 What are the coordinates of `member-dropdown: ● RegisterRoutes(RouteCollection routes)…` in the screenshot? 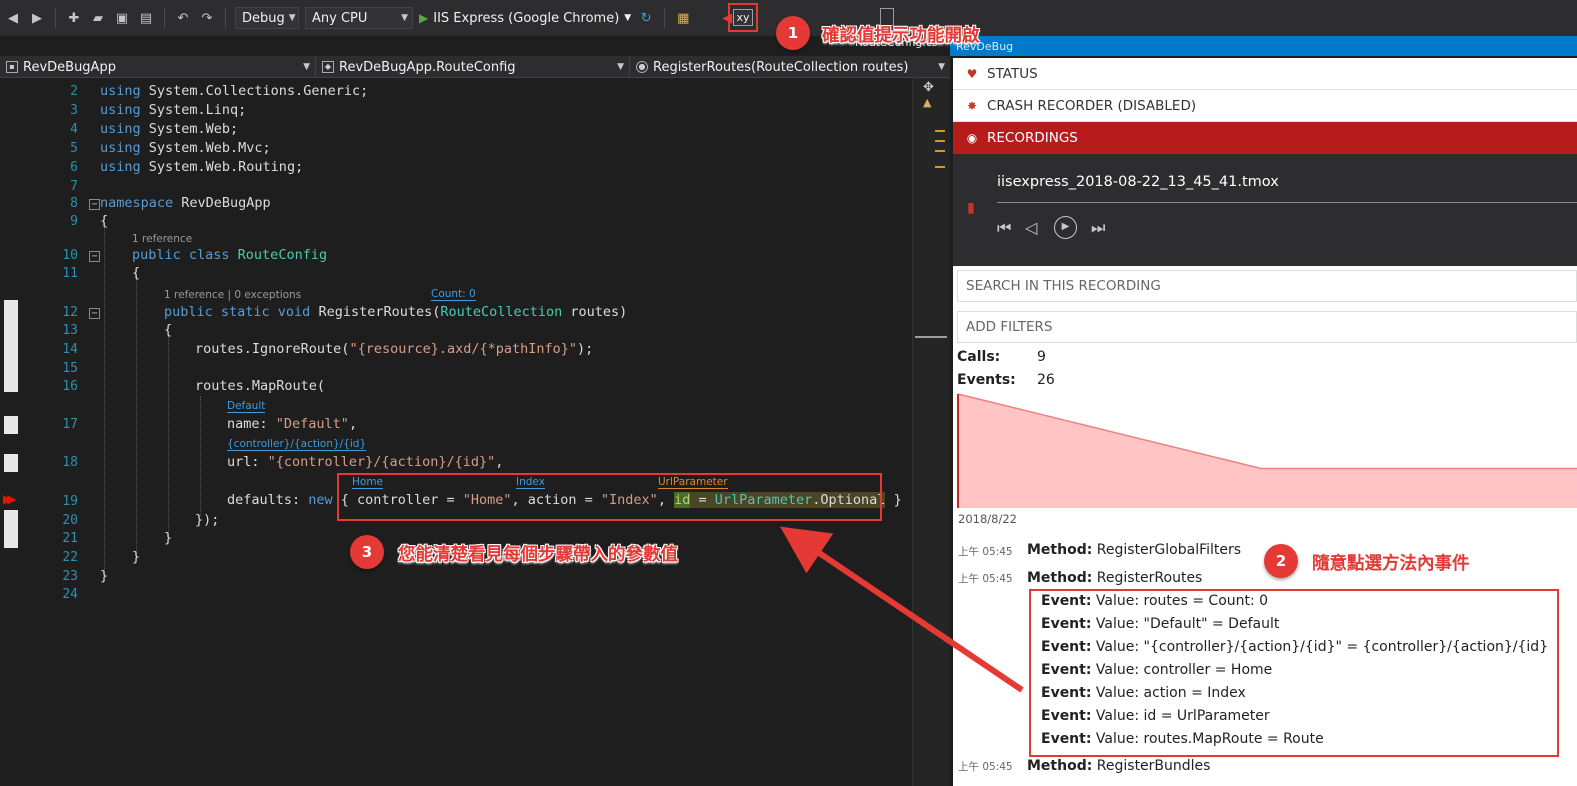 It's located at (790, 67).